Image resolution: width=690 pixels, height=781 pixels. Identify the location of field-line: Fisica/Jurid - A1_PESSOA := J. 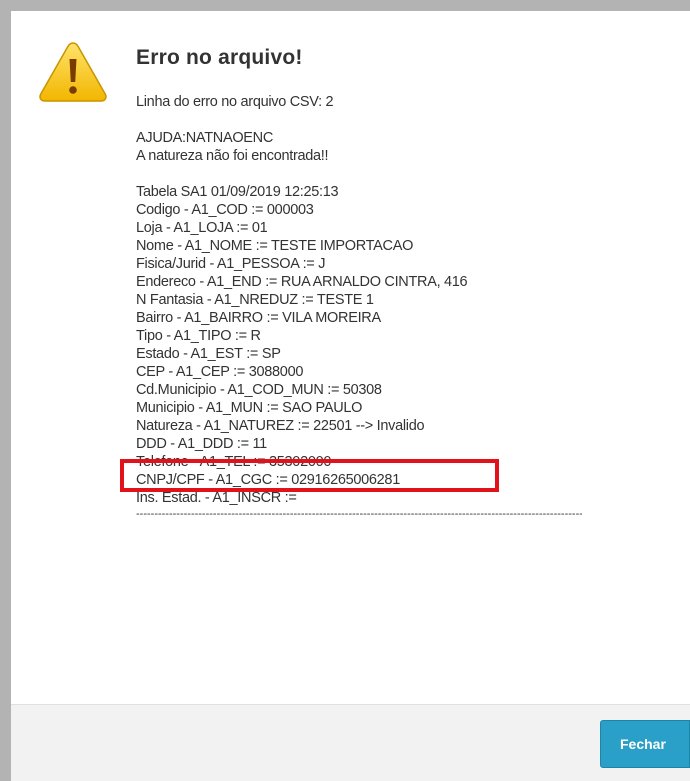
(231, 264).